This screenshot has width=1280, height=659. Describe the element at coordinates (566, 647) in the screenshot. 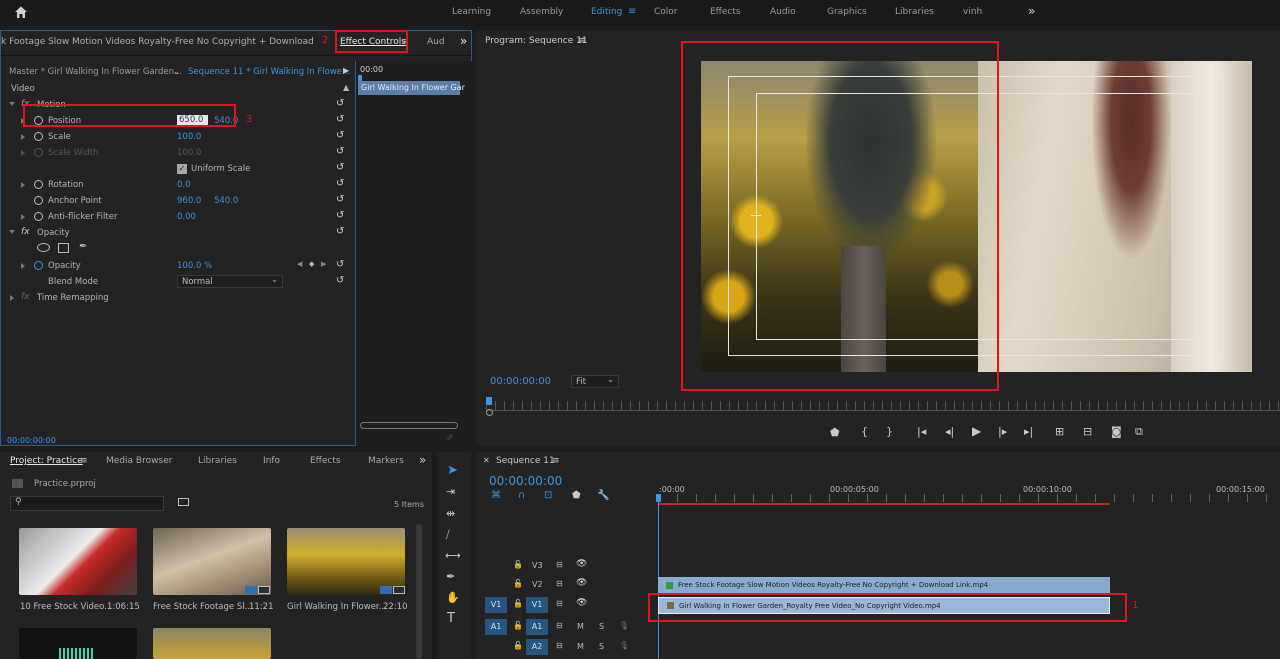

I see `track-a2: 🔓 A2 ⊟ M S 🎙` at that location.